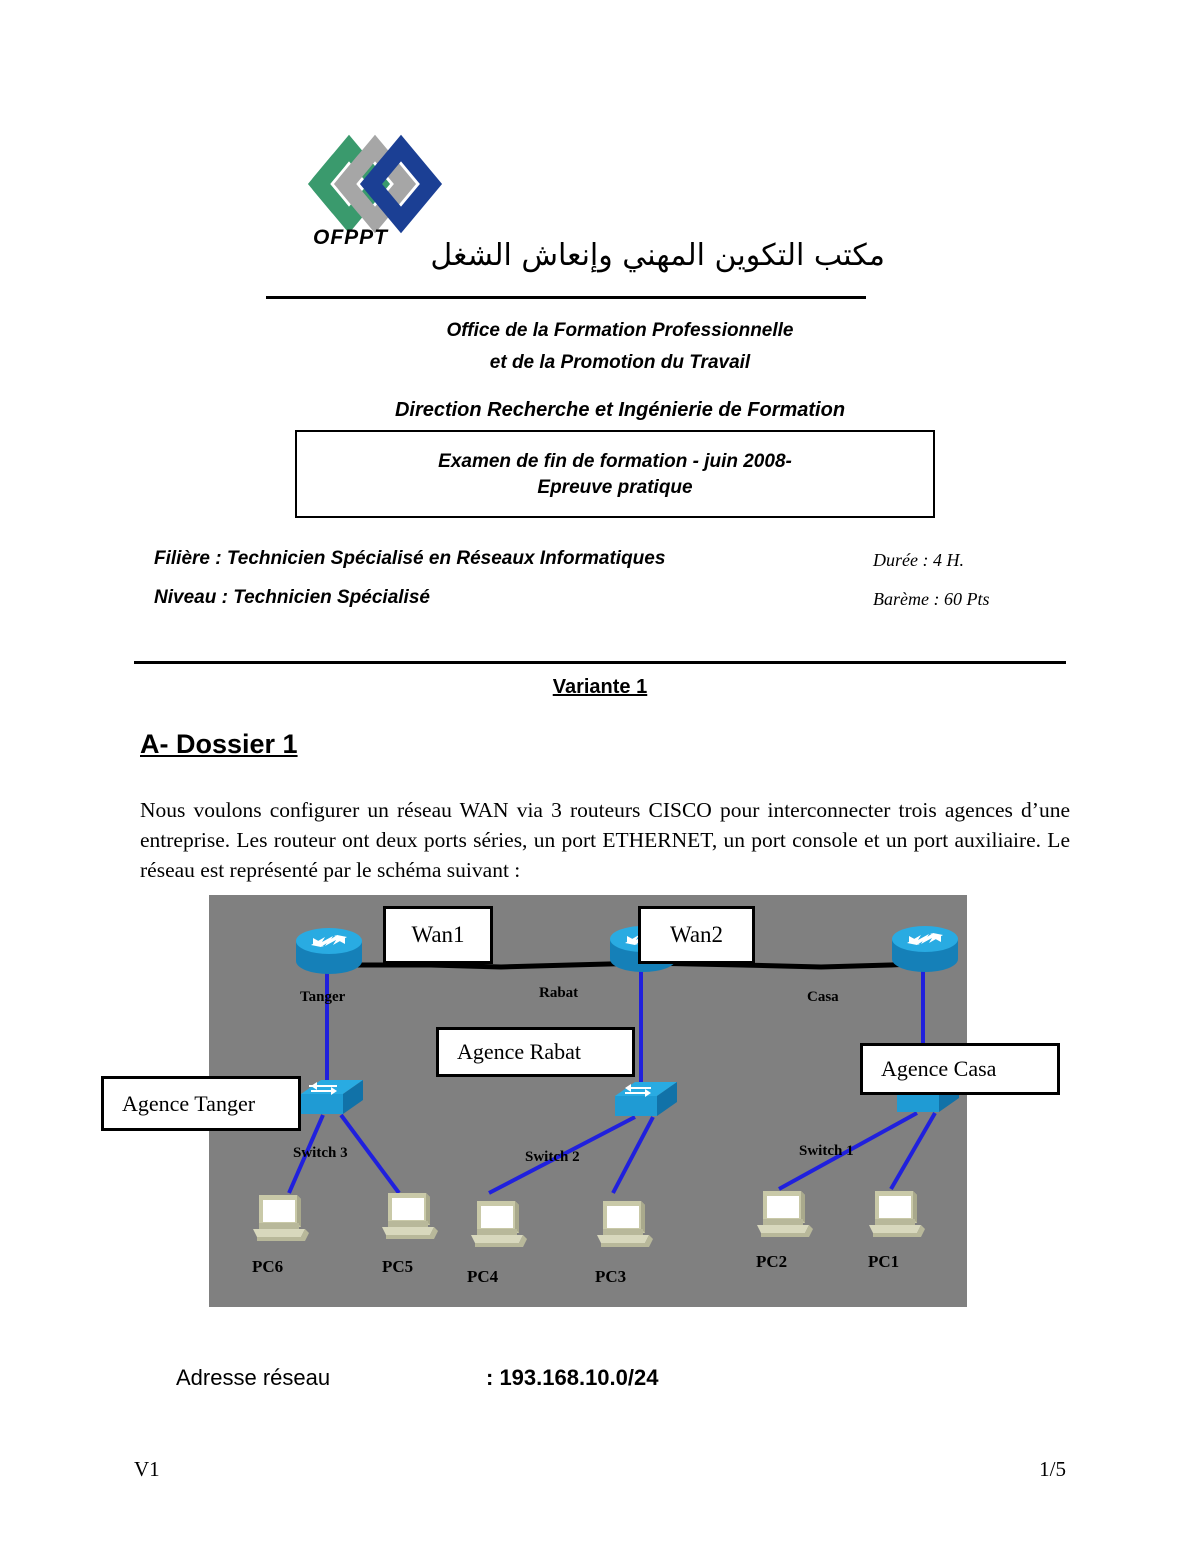  What do you see at coordinates (620, 330) in the screenshot?
I see `office-line-1: Office de la Formation Professionnelle` at bounding box center [620, 330].